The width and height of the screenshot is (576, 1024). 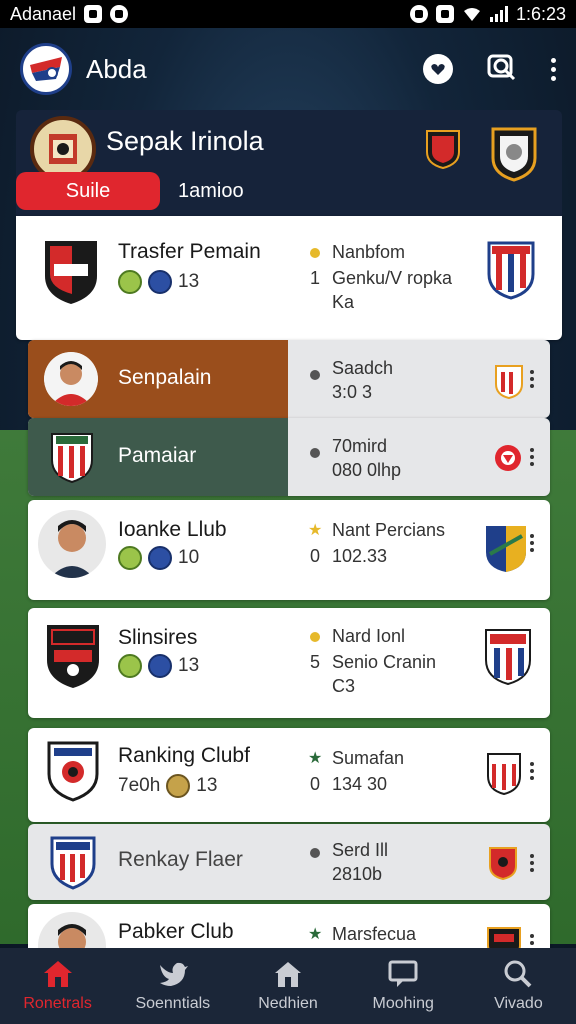 I want to click on chat-icon, so click(x=403, y=973).